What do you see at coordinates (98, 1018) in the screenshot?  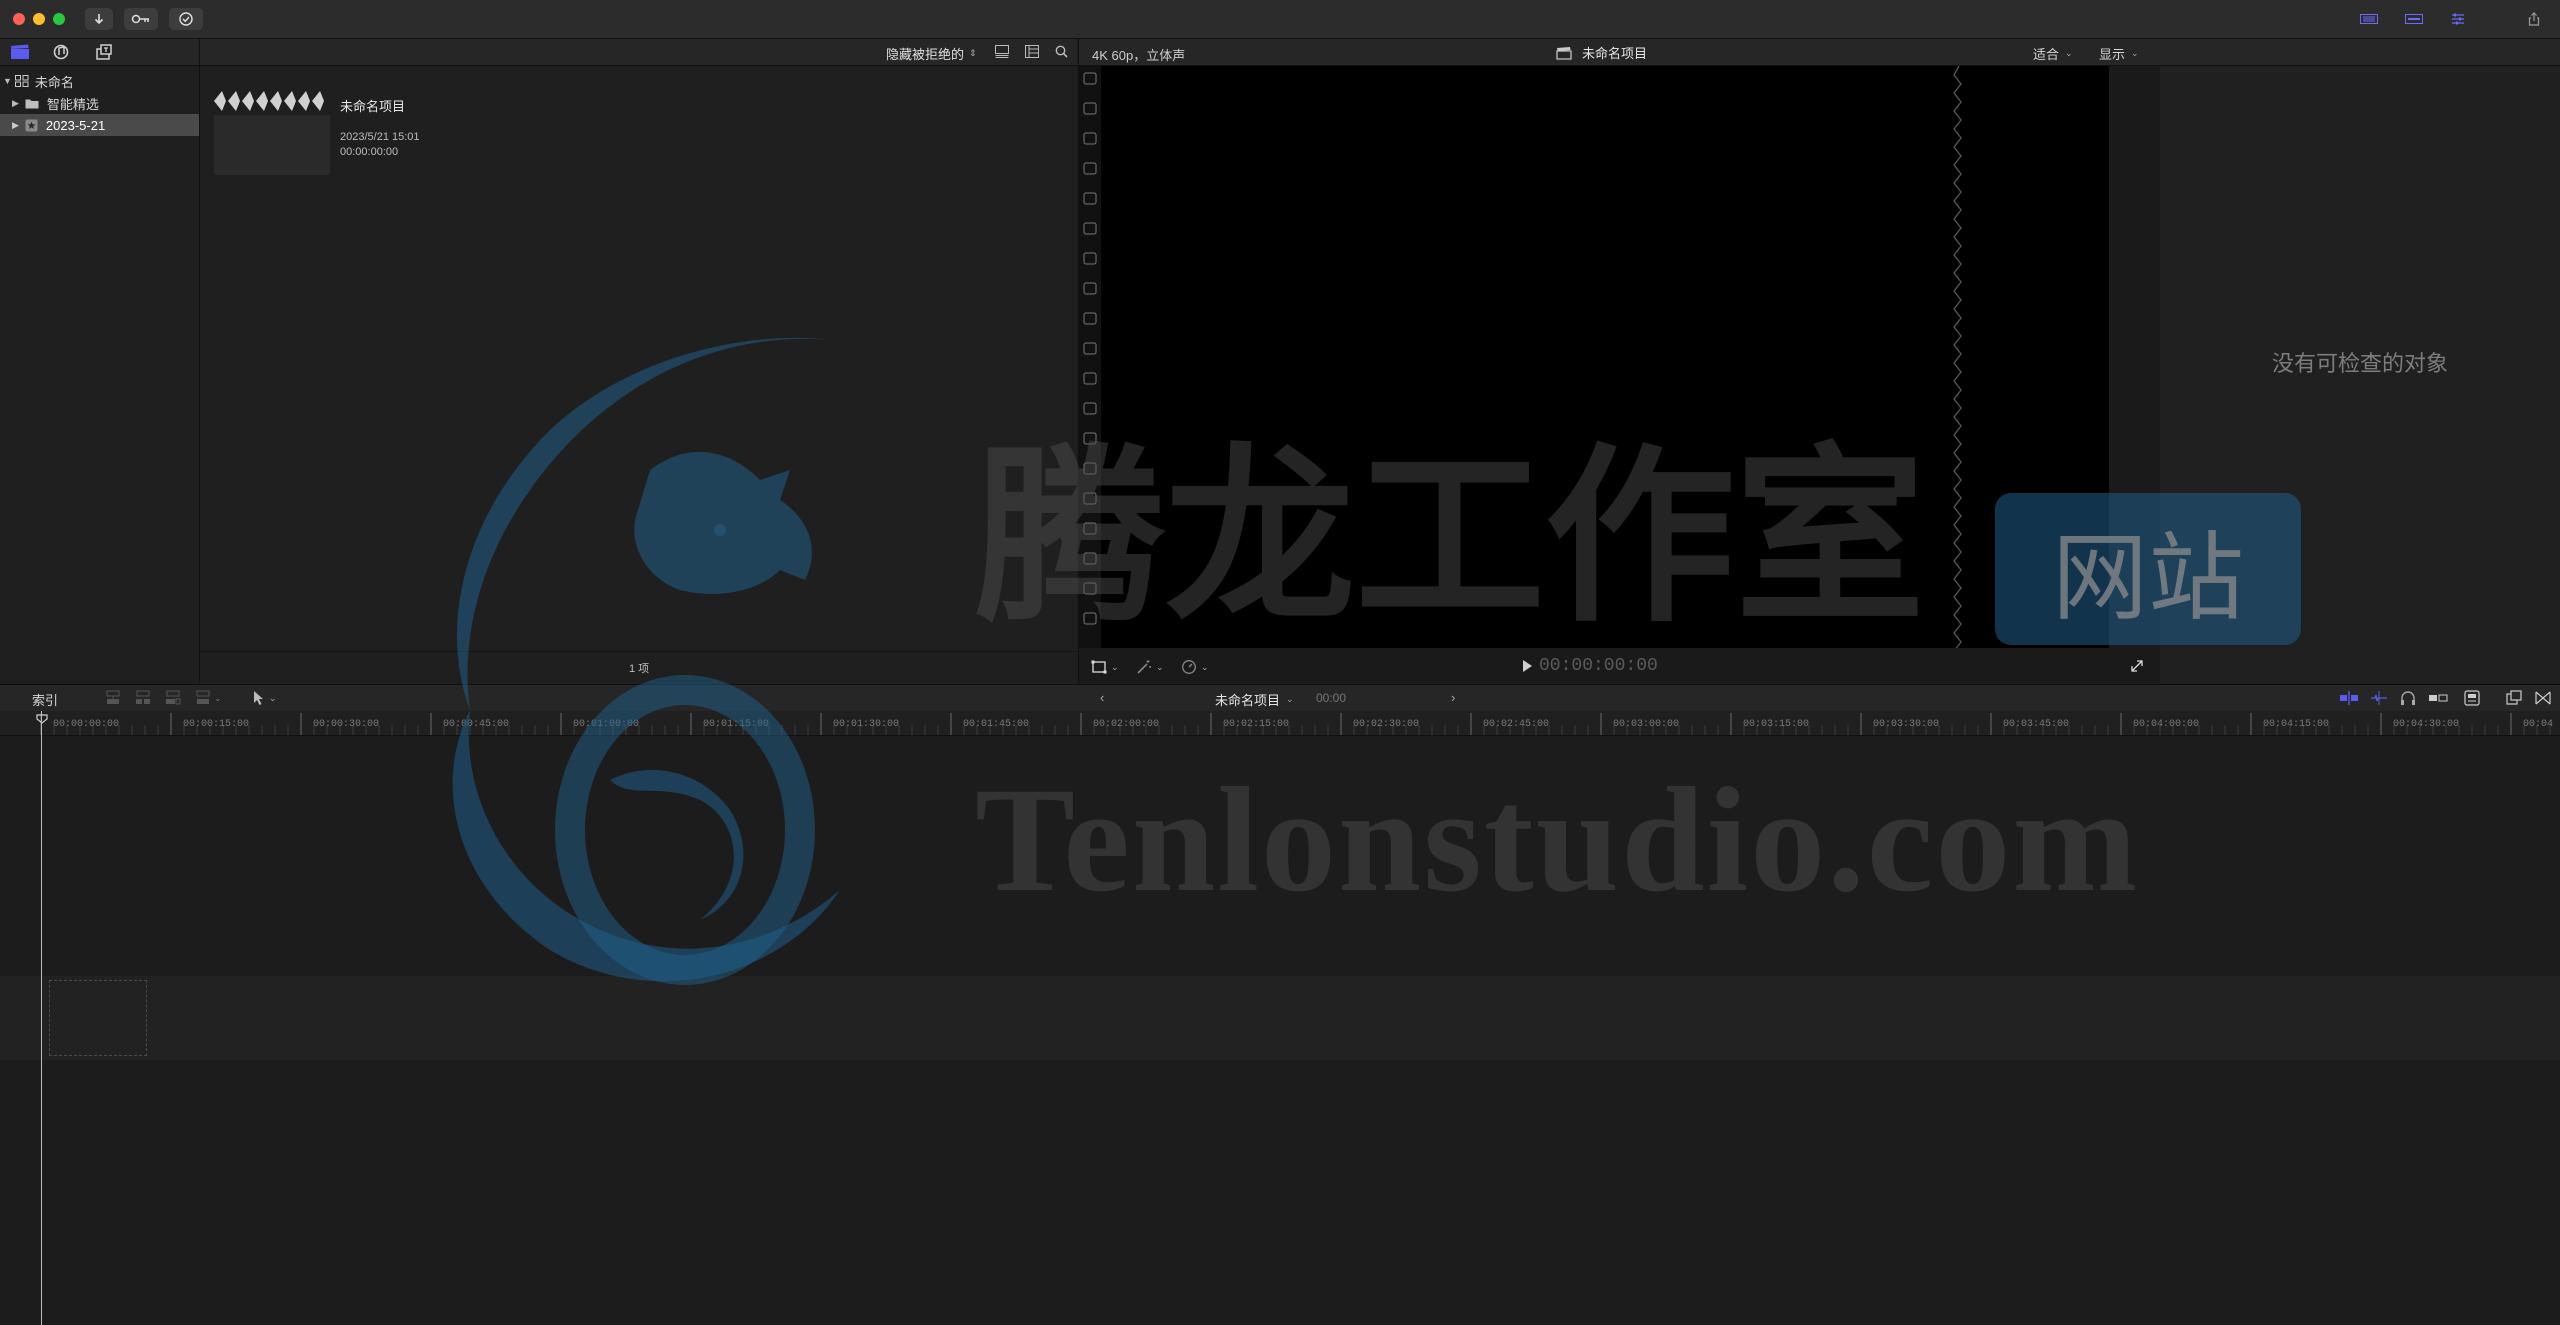 I see `empty-clip-placeholder` at bounding box center [98, 1018].